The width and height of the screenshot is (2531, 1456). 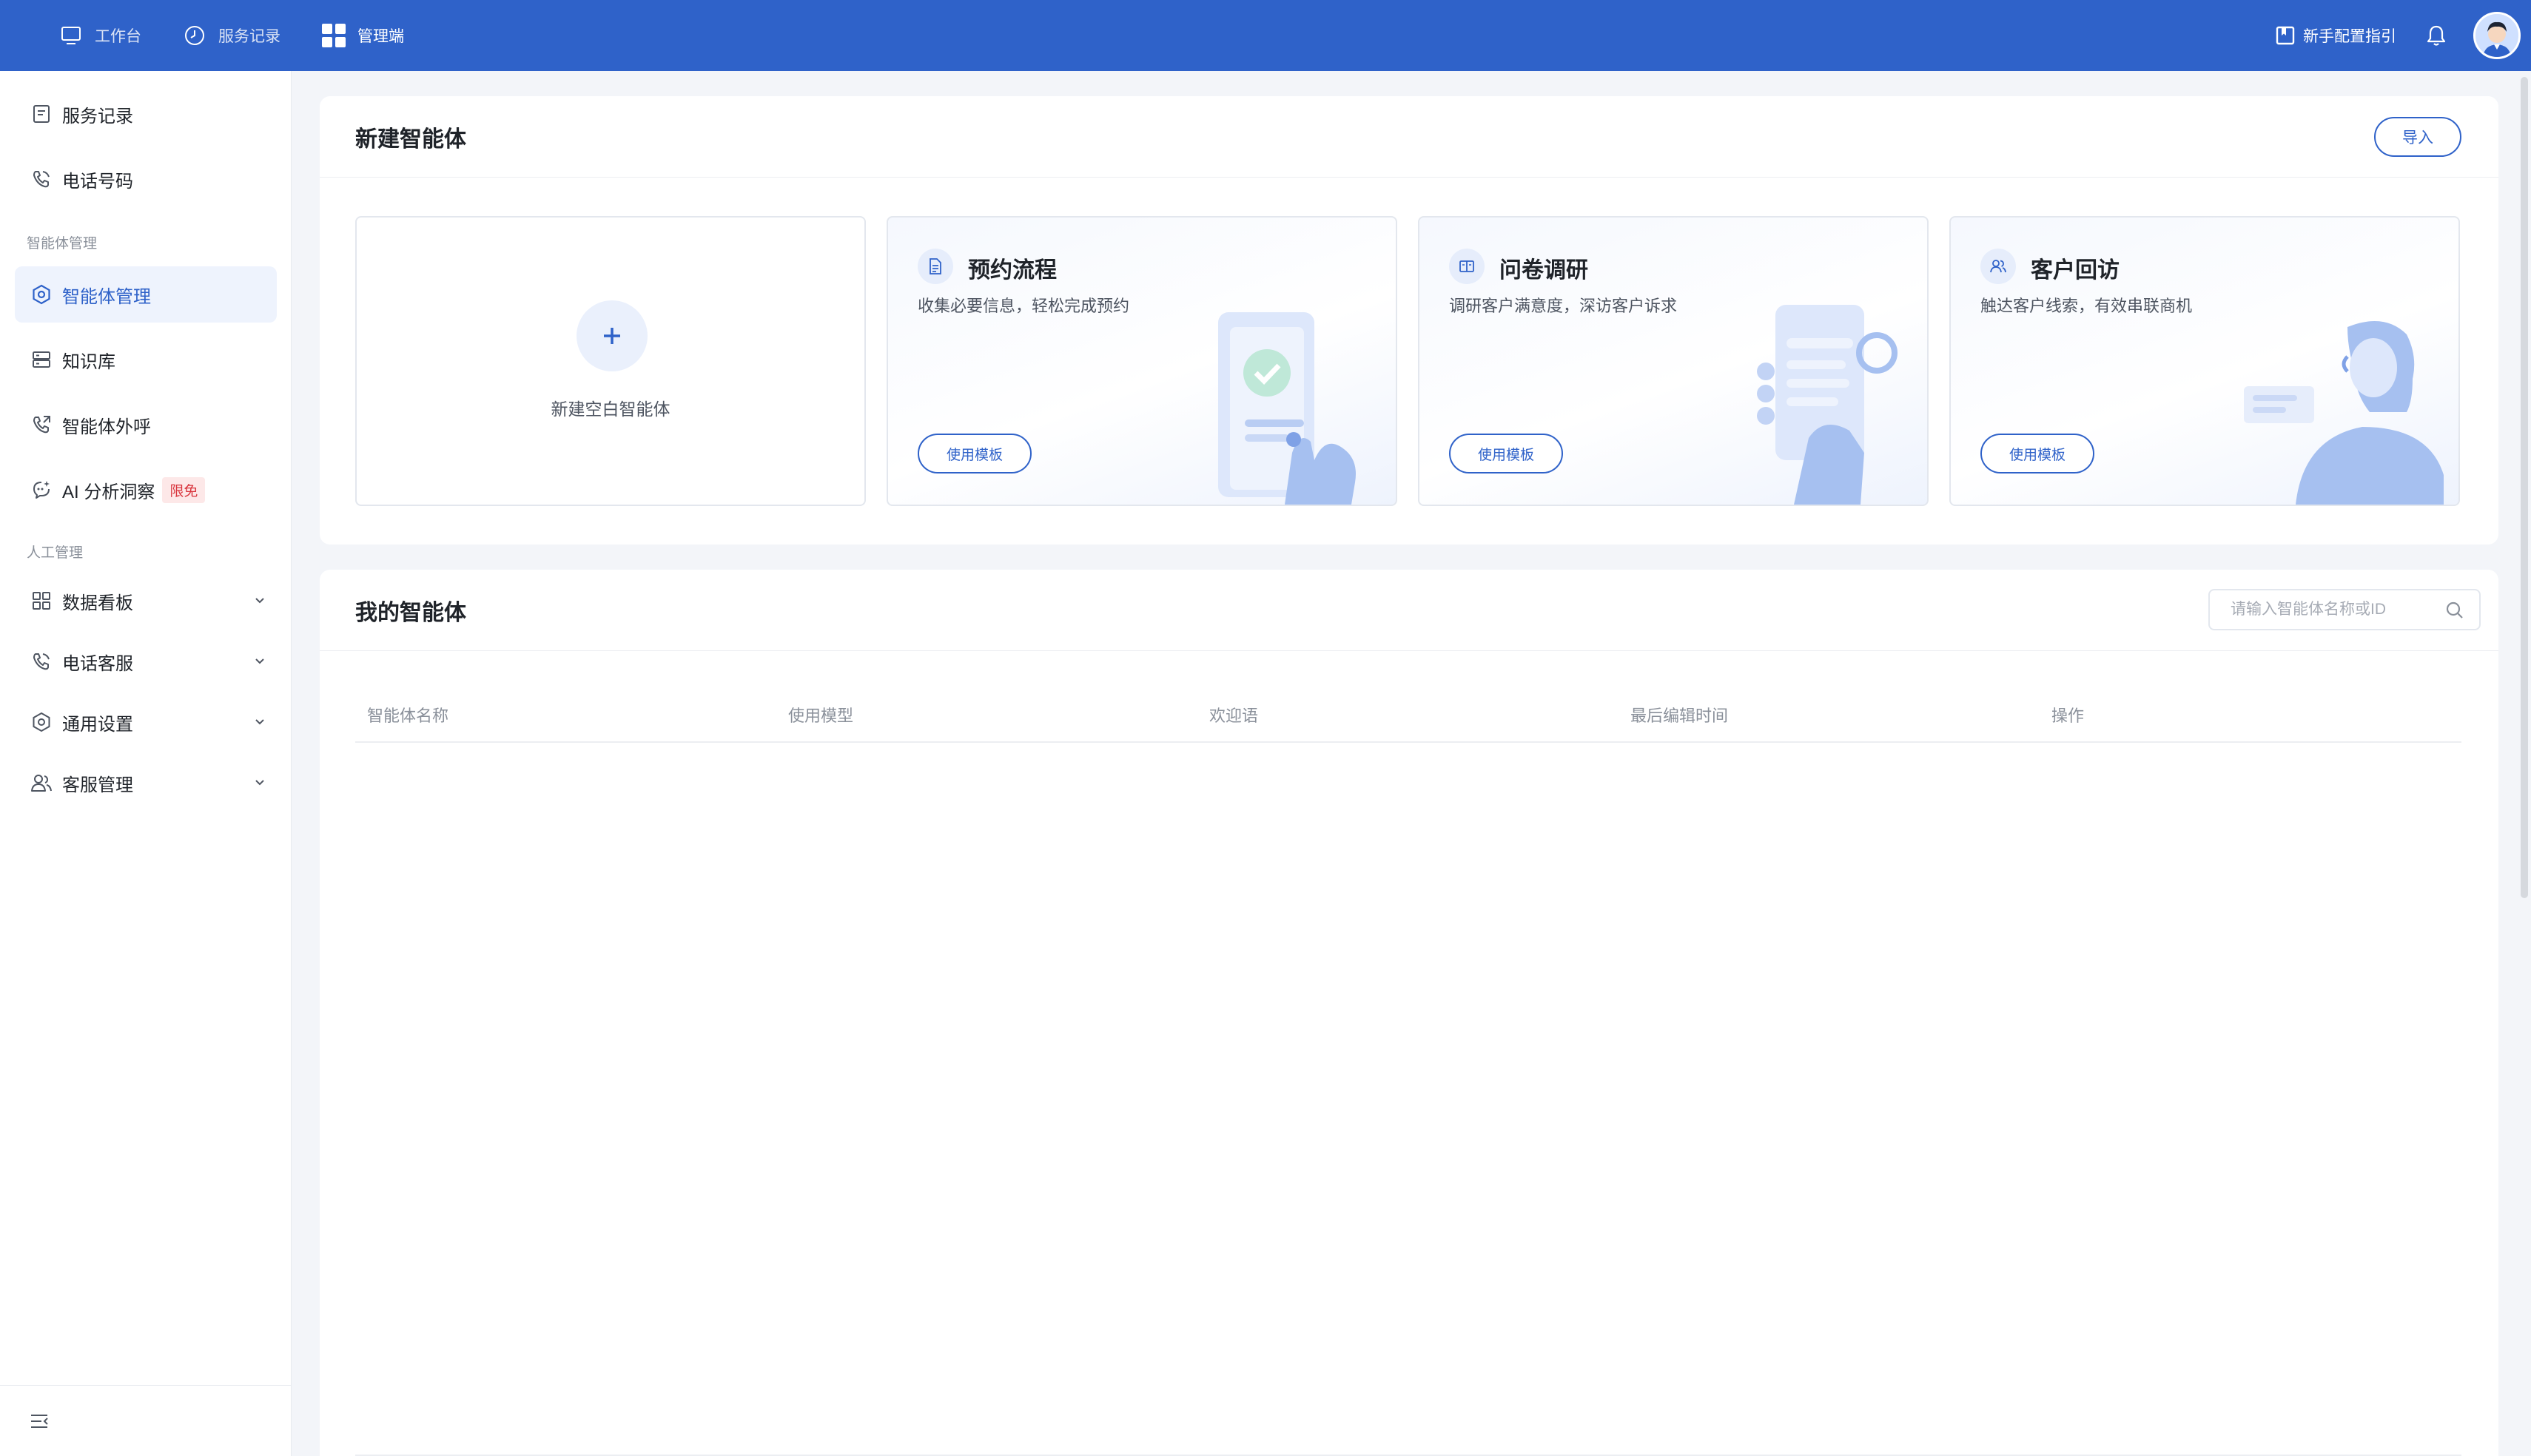 I want to click on phone-out-icon, so click(x=41, y=425).